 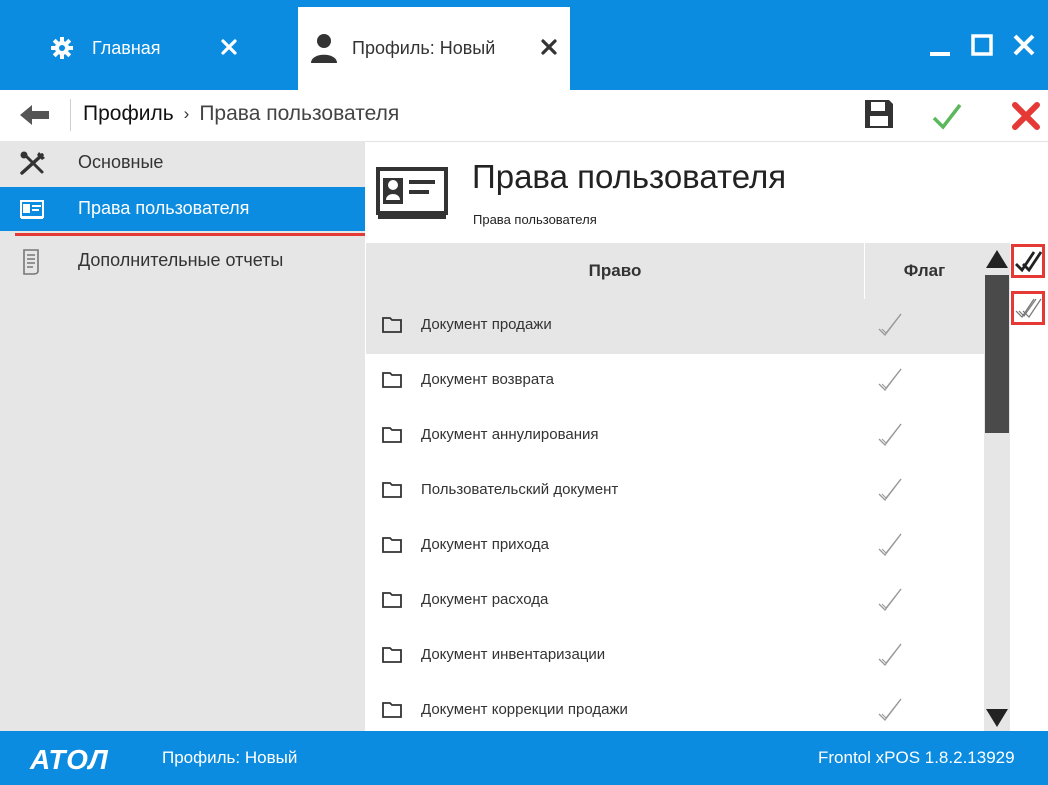 I want to click on minimize-icon, so click(x=940, y=45).